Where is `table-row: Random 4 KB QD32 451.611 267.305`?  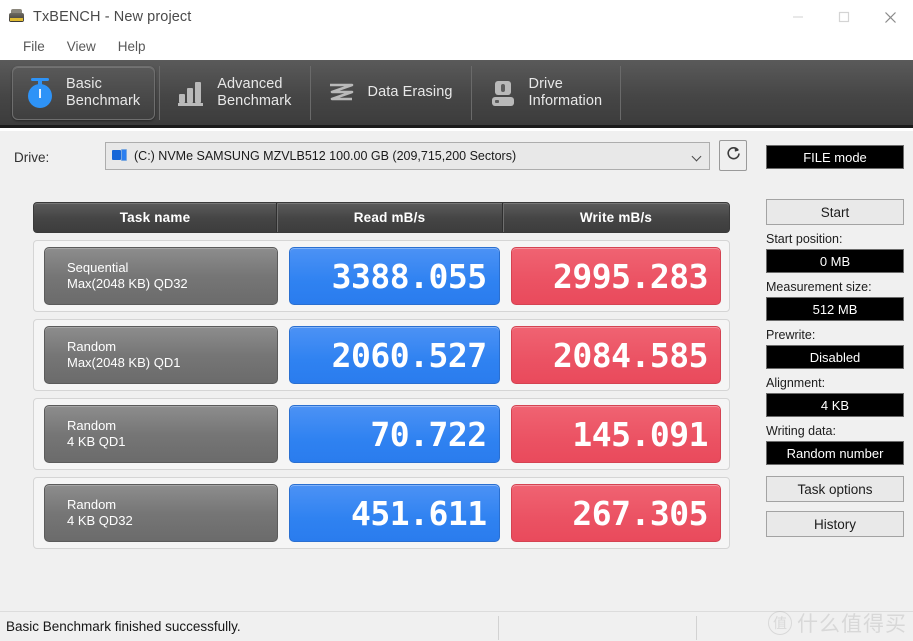 table-row: Random 4 KB QD32 451.611 267.305 is located at coordinates (381, 513).